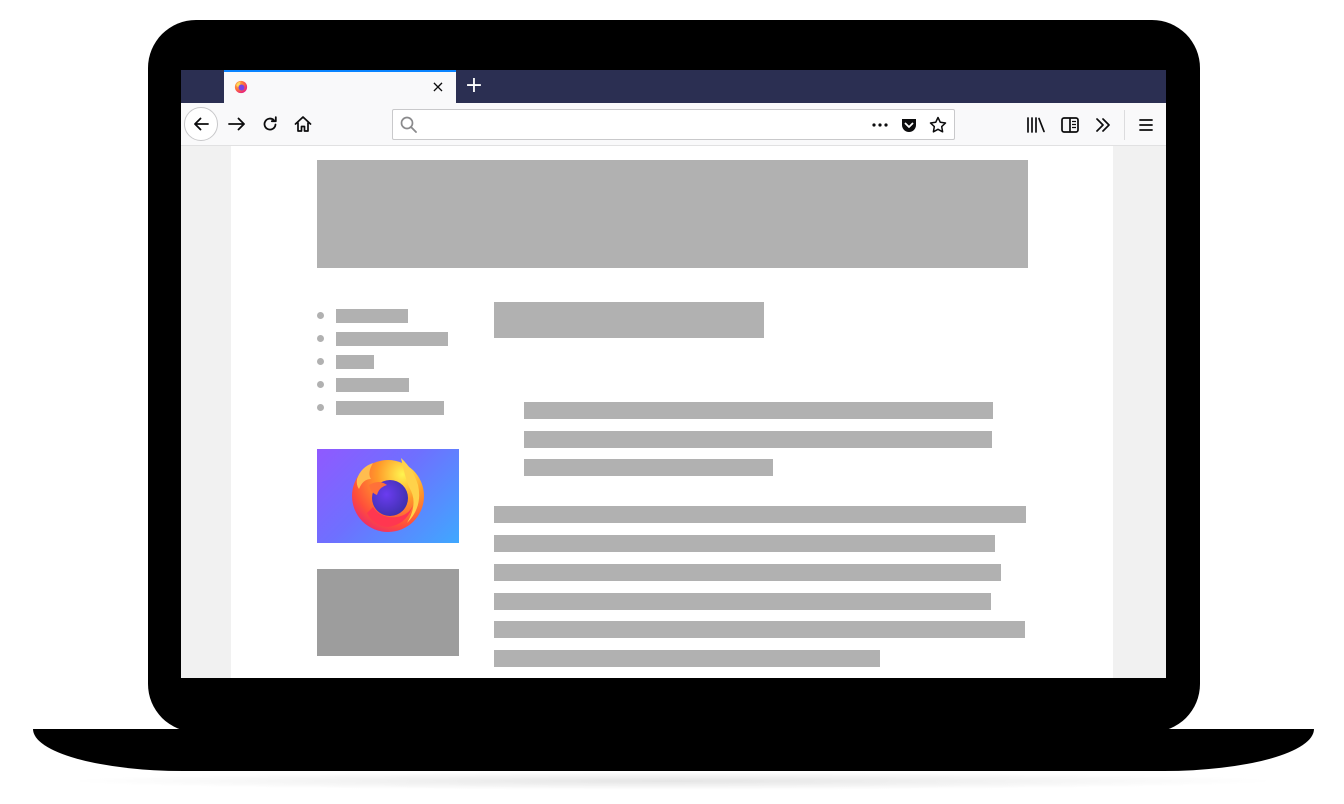 This screenshot has height=804, width=1344. Describe the element at coordinates (672, 214) in the screenshot. I see `header-banner-placeholder` at that location.